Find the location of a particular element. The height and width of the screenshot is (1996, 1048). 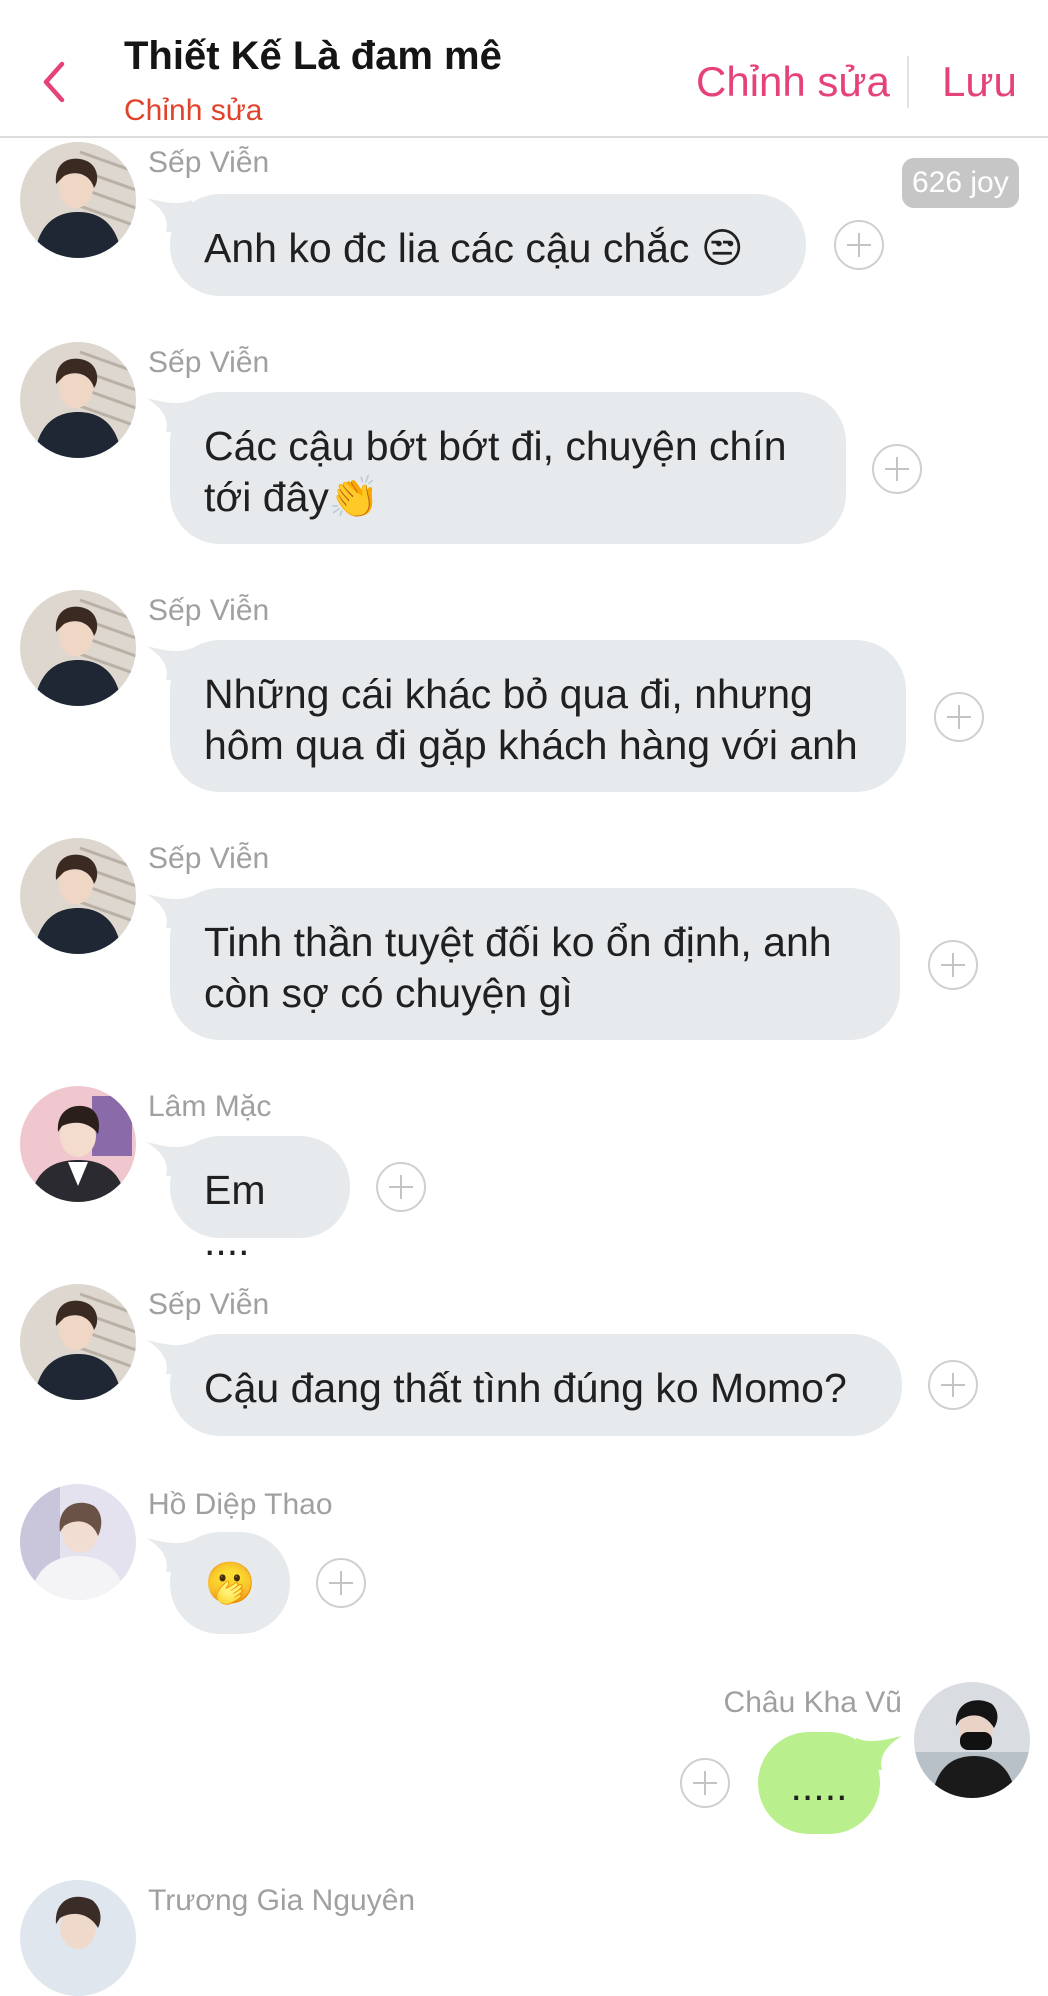

chevron-left-icon is located at coordinates (54, 82).